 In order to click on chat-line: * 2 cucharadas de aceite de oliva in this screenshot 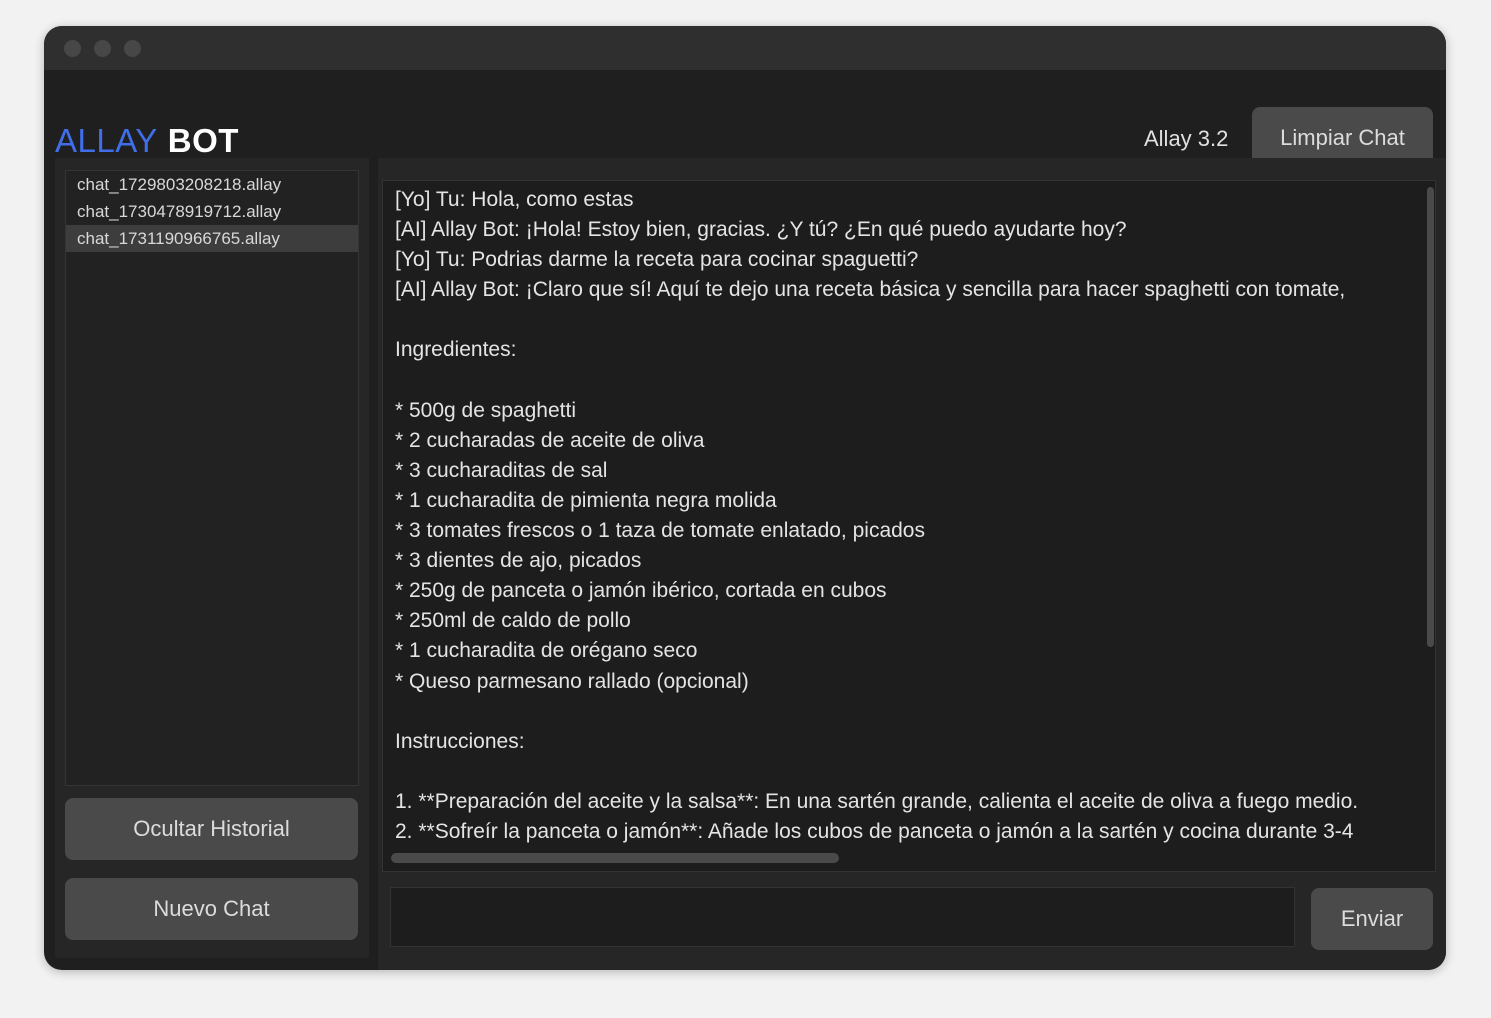, I will do `click(550, 440)`.